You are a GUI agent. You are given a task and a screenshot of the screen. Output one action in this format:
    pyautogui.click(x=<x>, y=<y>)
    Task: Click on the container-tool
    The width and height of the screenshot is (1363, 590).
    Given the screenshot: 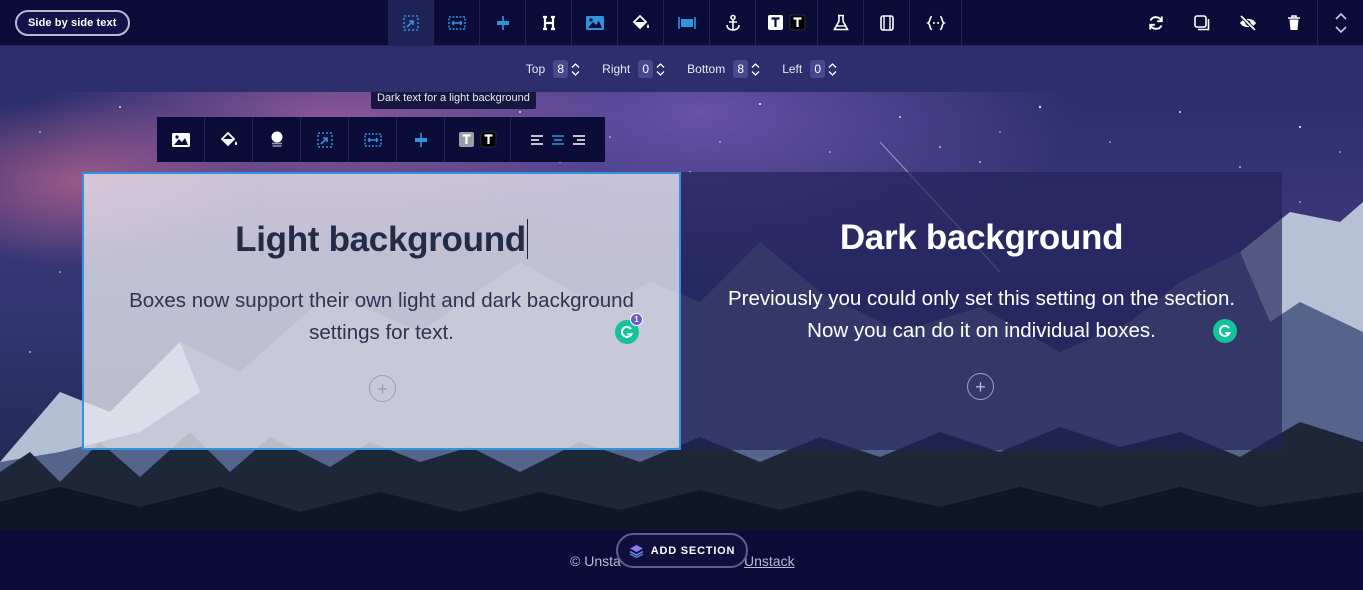 What is the action you would take?
    pyautogui.click(x=887, y=23)
    